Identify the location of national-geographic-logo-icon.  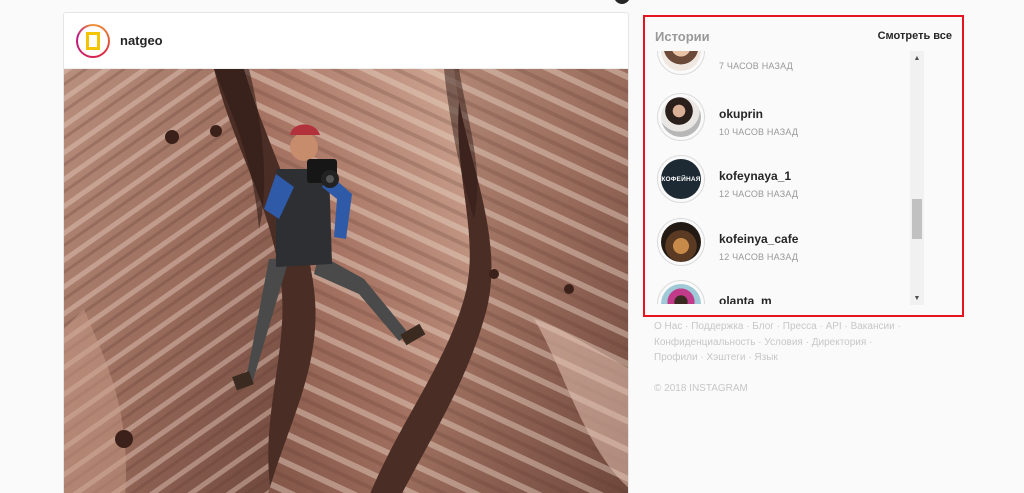
(93, 40).